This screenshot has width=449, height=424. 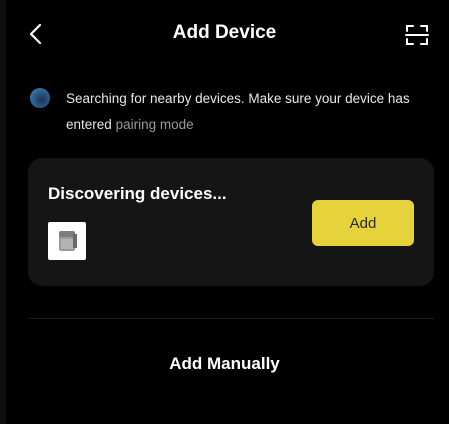 I want to click on device-thumbnail, so click(x=67, y=241).